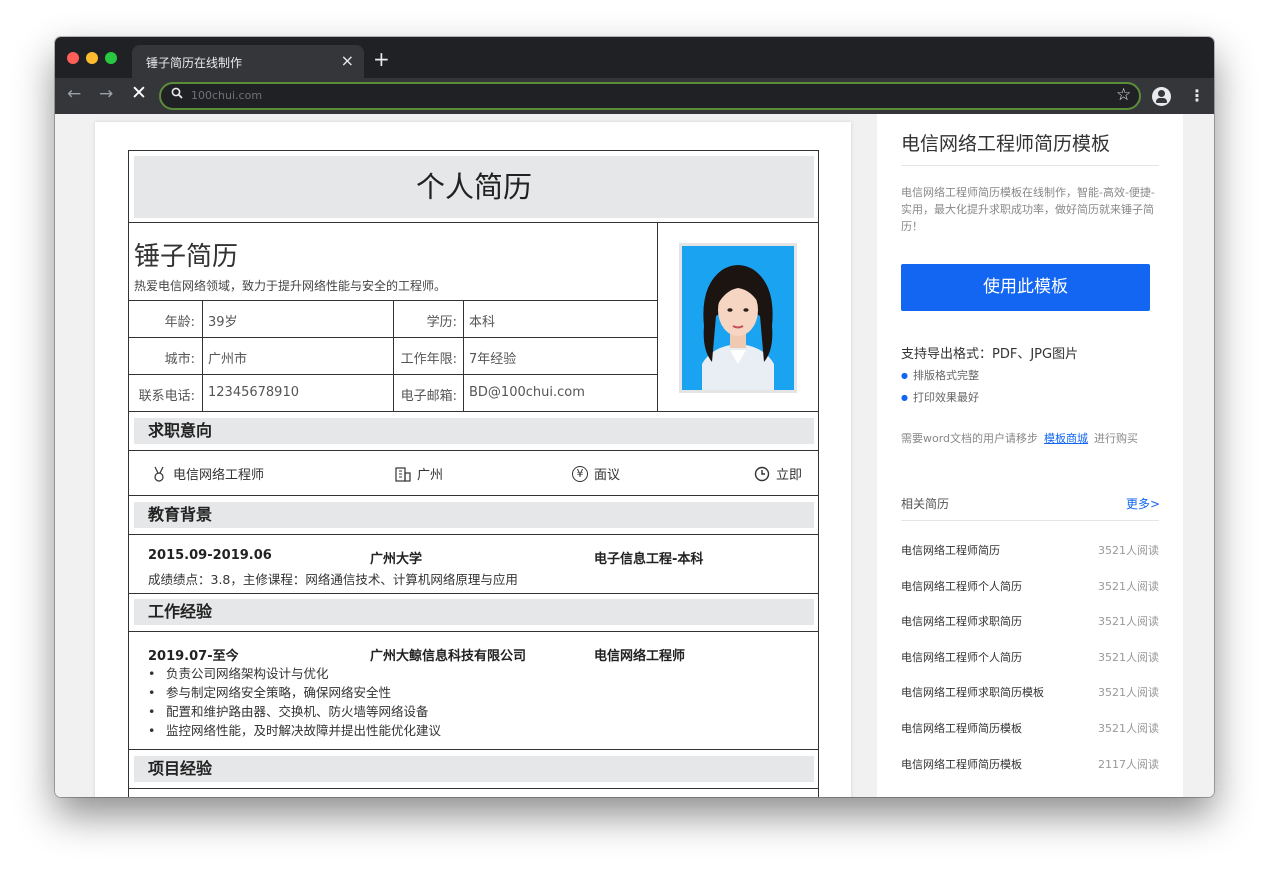 The width and height of the screenshot is (1269, 869). I want to click on back-arrow-icon: ←, so click(74, 94).